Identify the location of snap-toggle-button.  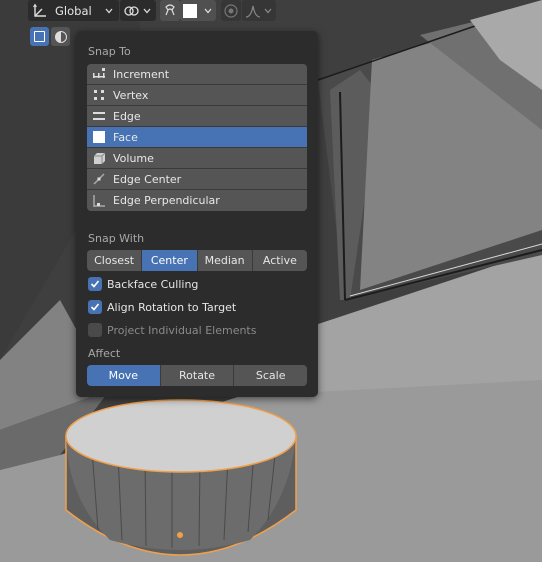
(170, 10).